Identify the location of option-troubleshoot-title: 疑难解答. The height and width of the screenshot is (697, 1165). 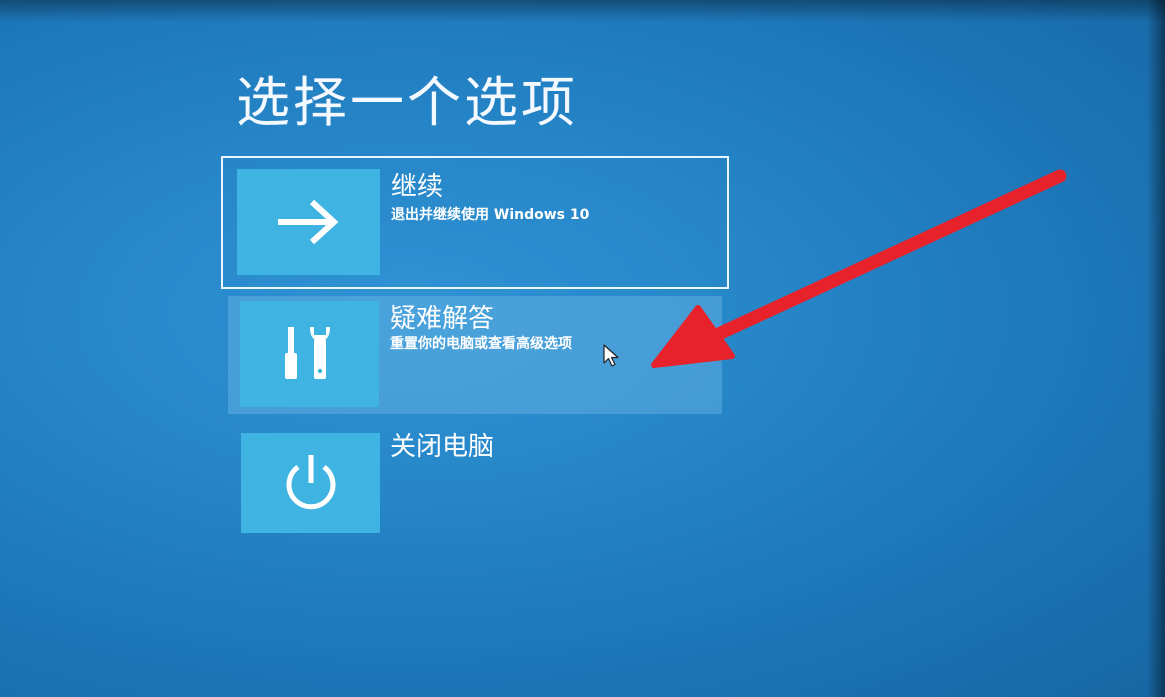
(442, 319).